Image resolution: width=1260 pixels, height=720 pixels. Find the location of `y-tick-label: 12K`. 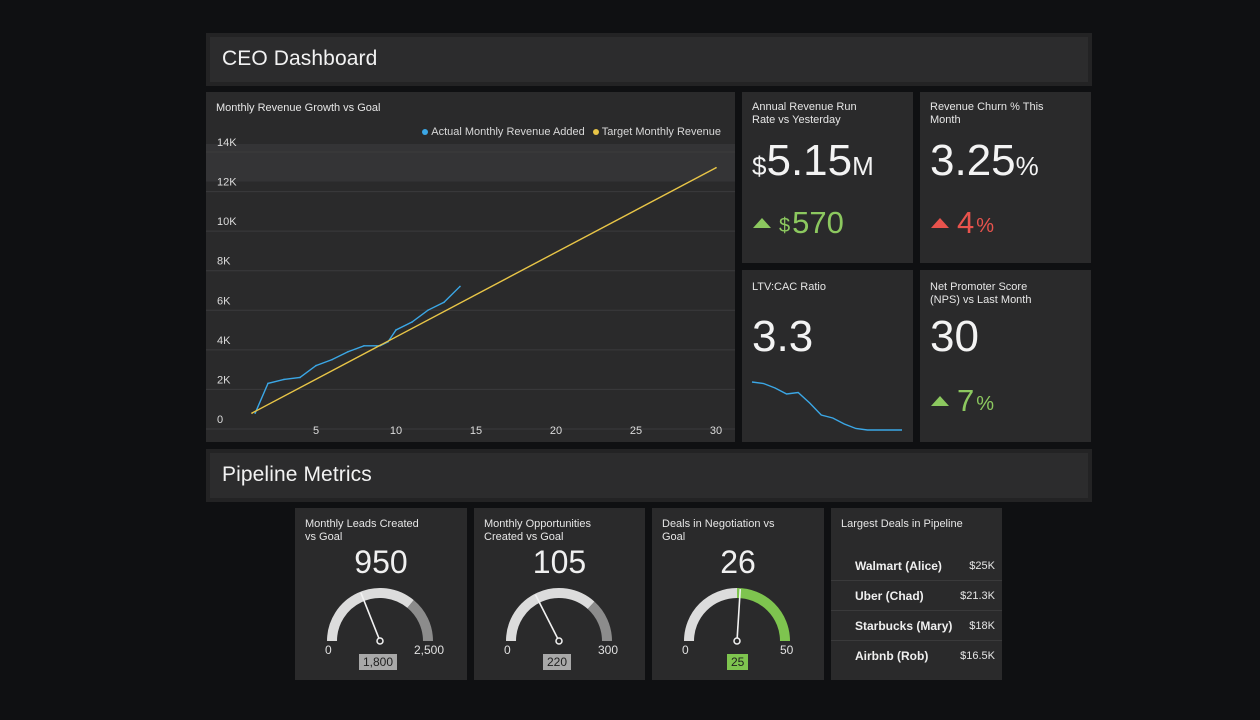

y-tick-label: 12K is located at coordinates (227, 183).